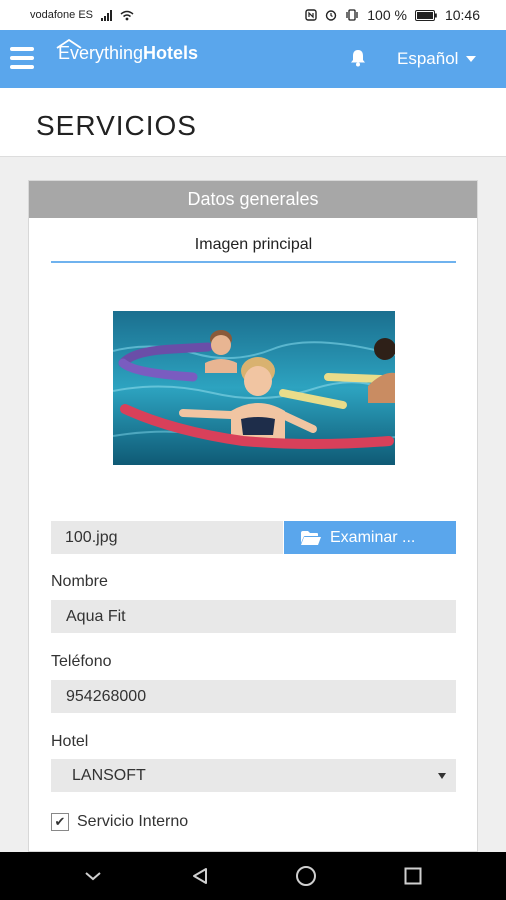  What do you see at coordinates (60, 822) in the screenshot?
I see `internal-service-checkbox: ✔` at bounding box center [60, 822].